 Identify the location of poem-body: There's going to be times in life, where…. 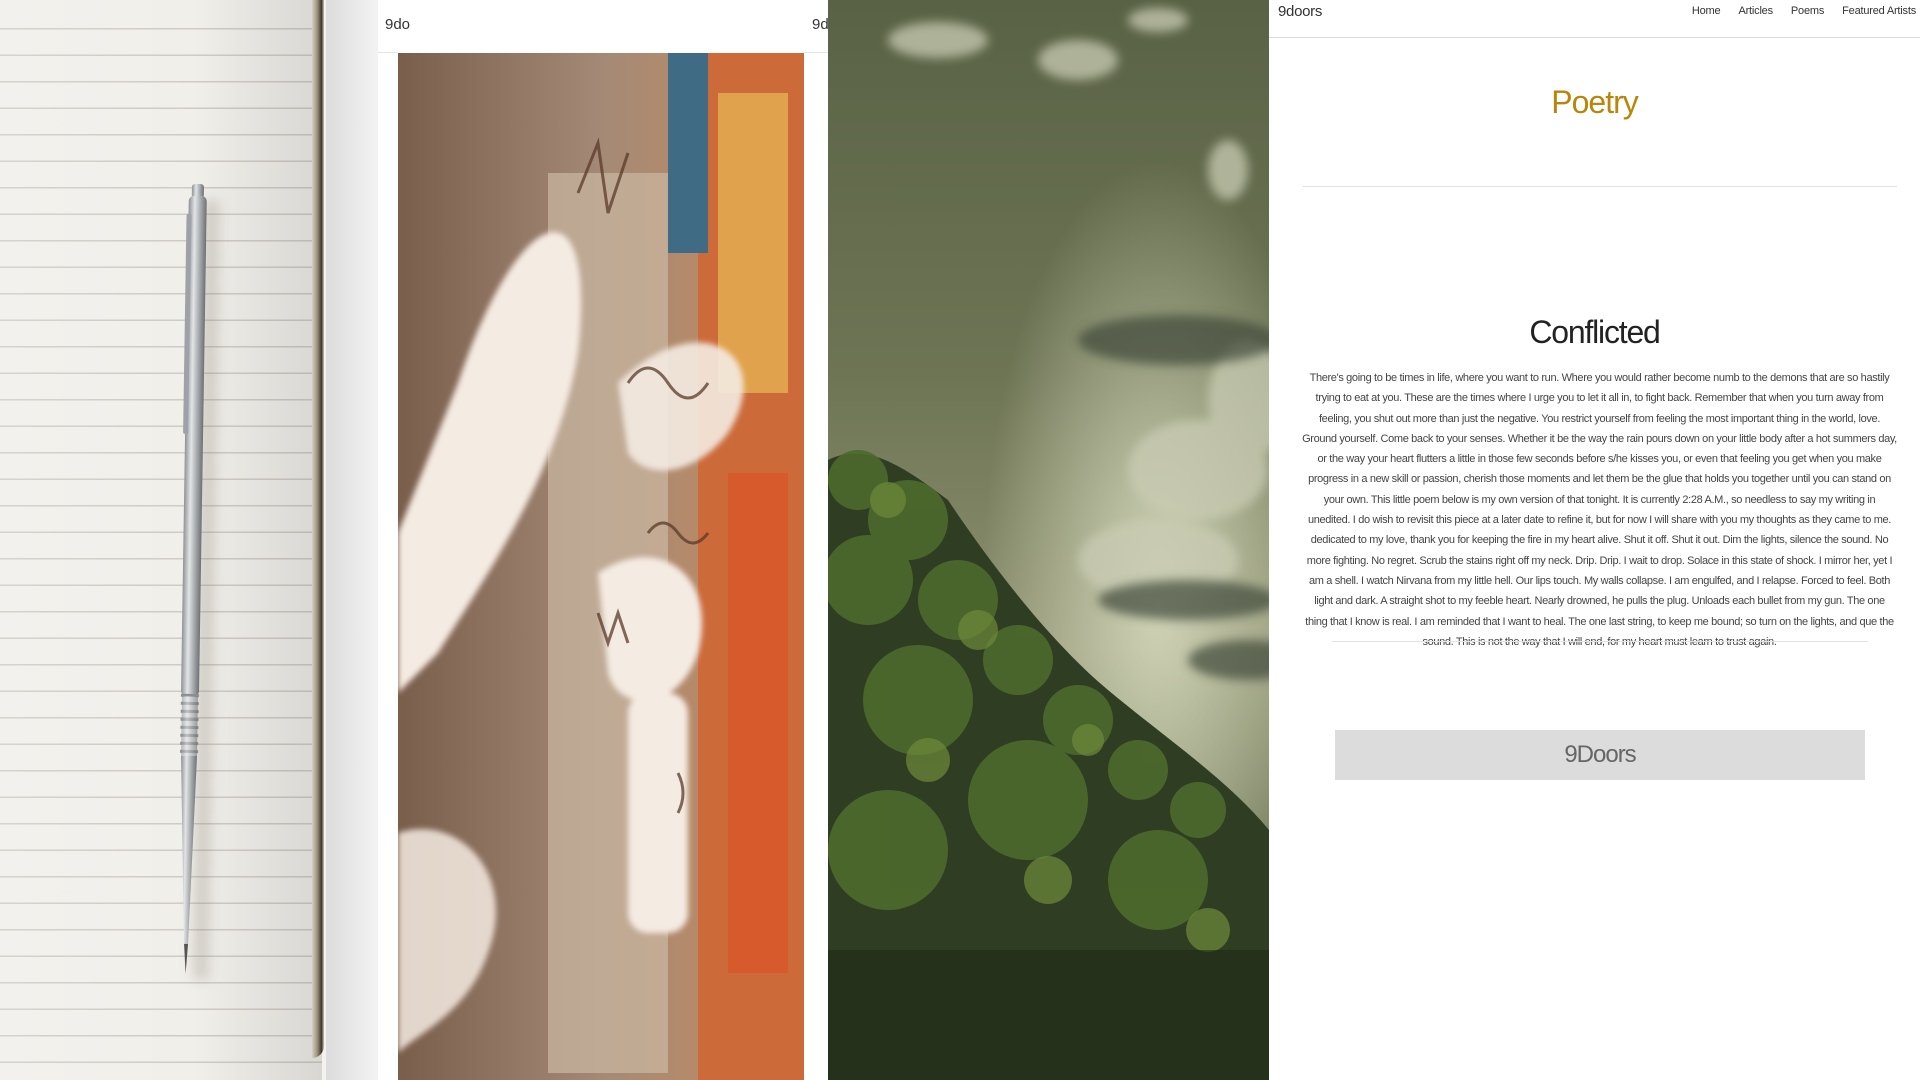
(1599, 510).